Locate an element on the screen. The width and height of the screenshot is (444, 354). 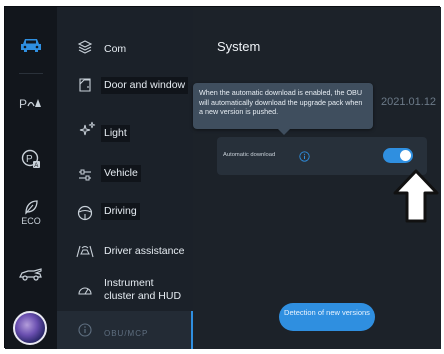
car-side-icon is located at coordinates (31, 274).